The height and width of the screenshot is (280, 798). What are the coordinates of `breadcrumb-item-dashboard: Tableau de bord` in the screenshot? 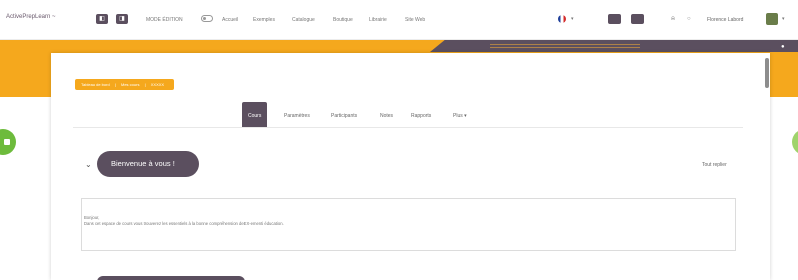 It's located at (95, 84).